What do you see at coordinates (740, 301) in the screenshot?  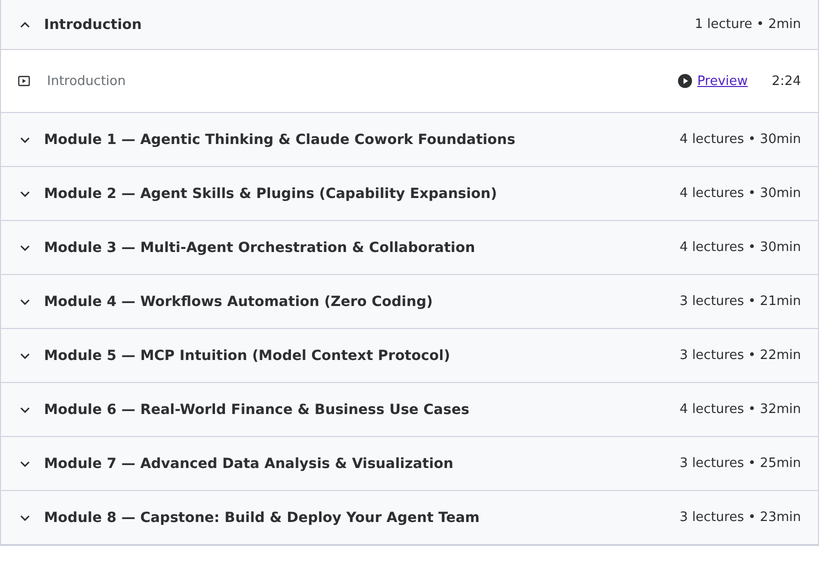 I see `section-meta: 3 lectures • 21min` at bounding box center [740, 301].